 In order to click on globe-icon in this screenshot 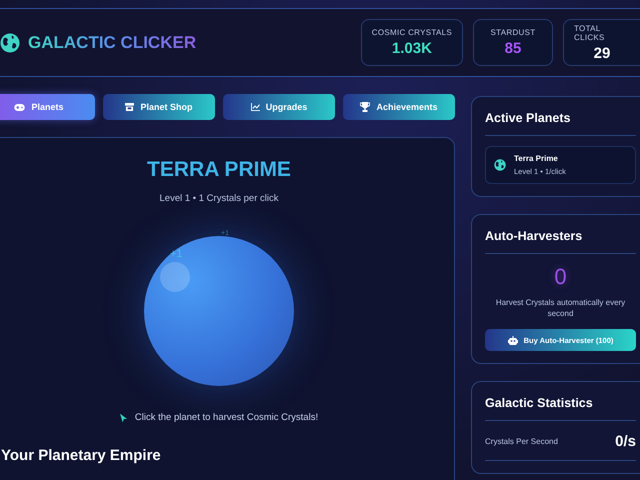, I will do `click(500, 165)`.